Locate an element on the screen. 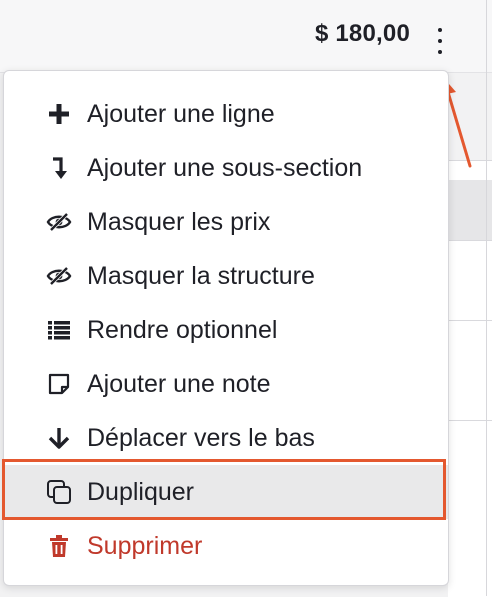  vertical-ellipsis-icon is located at coordinates (440, 41).